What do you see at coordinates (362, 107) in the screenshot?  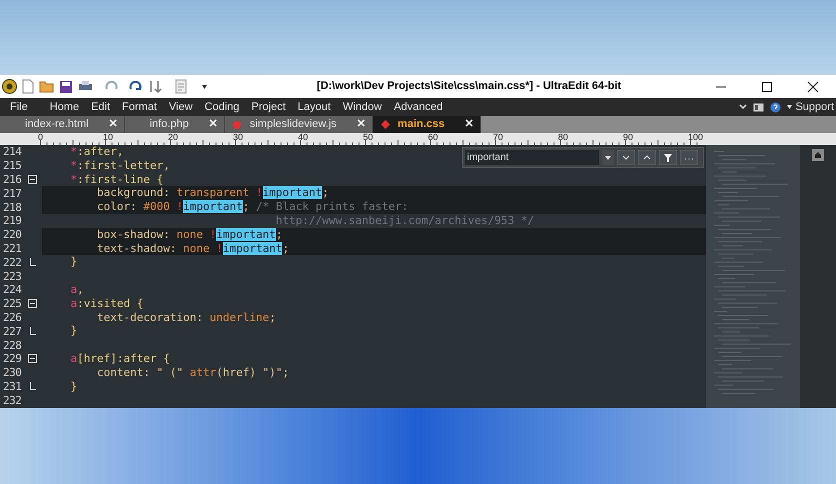 I see `menu-item: Window` at bounding box center [362, 107].